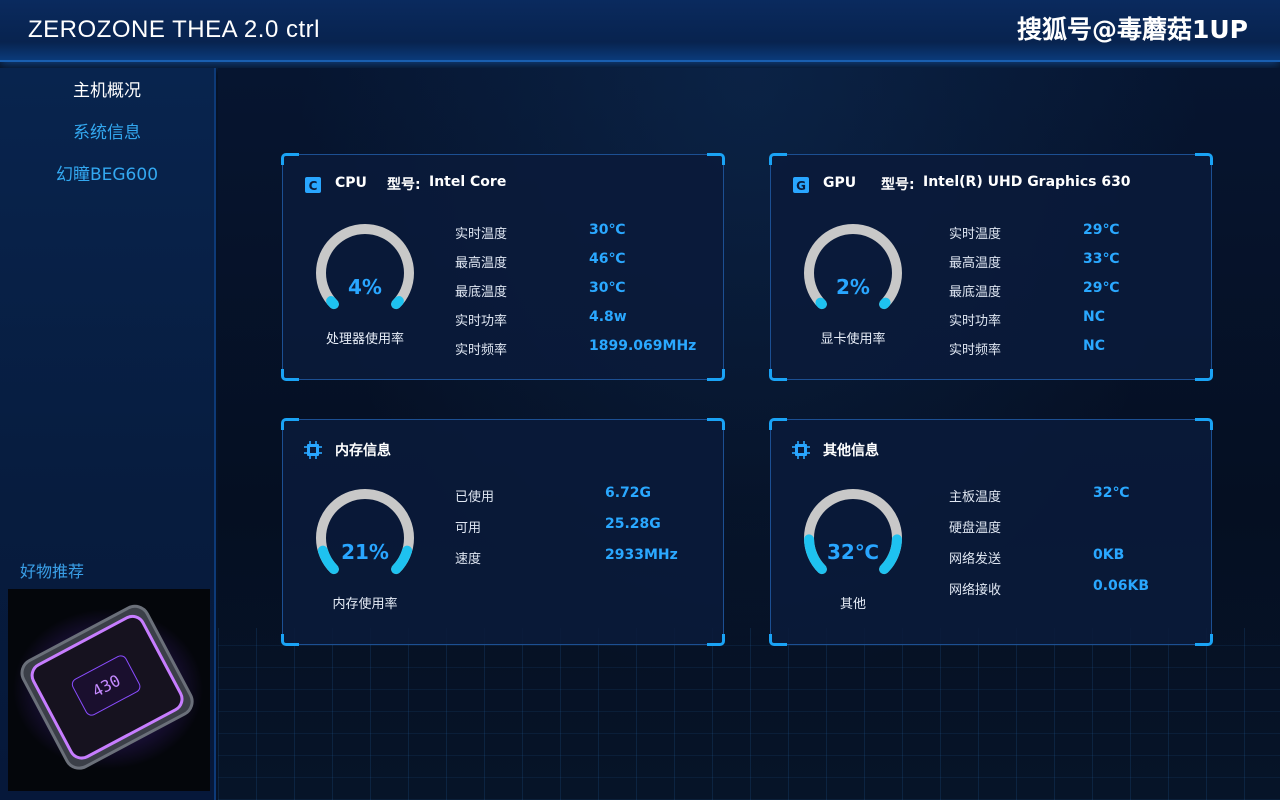 The image size is (1280, 800). I want to click on memory-row-label: 已使用, so click(475, 497).